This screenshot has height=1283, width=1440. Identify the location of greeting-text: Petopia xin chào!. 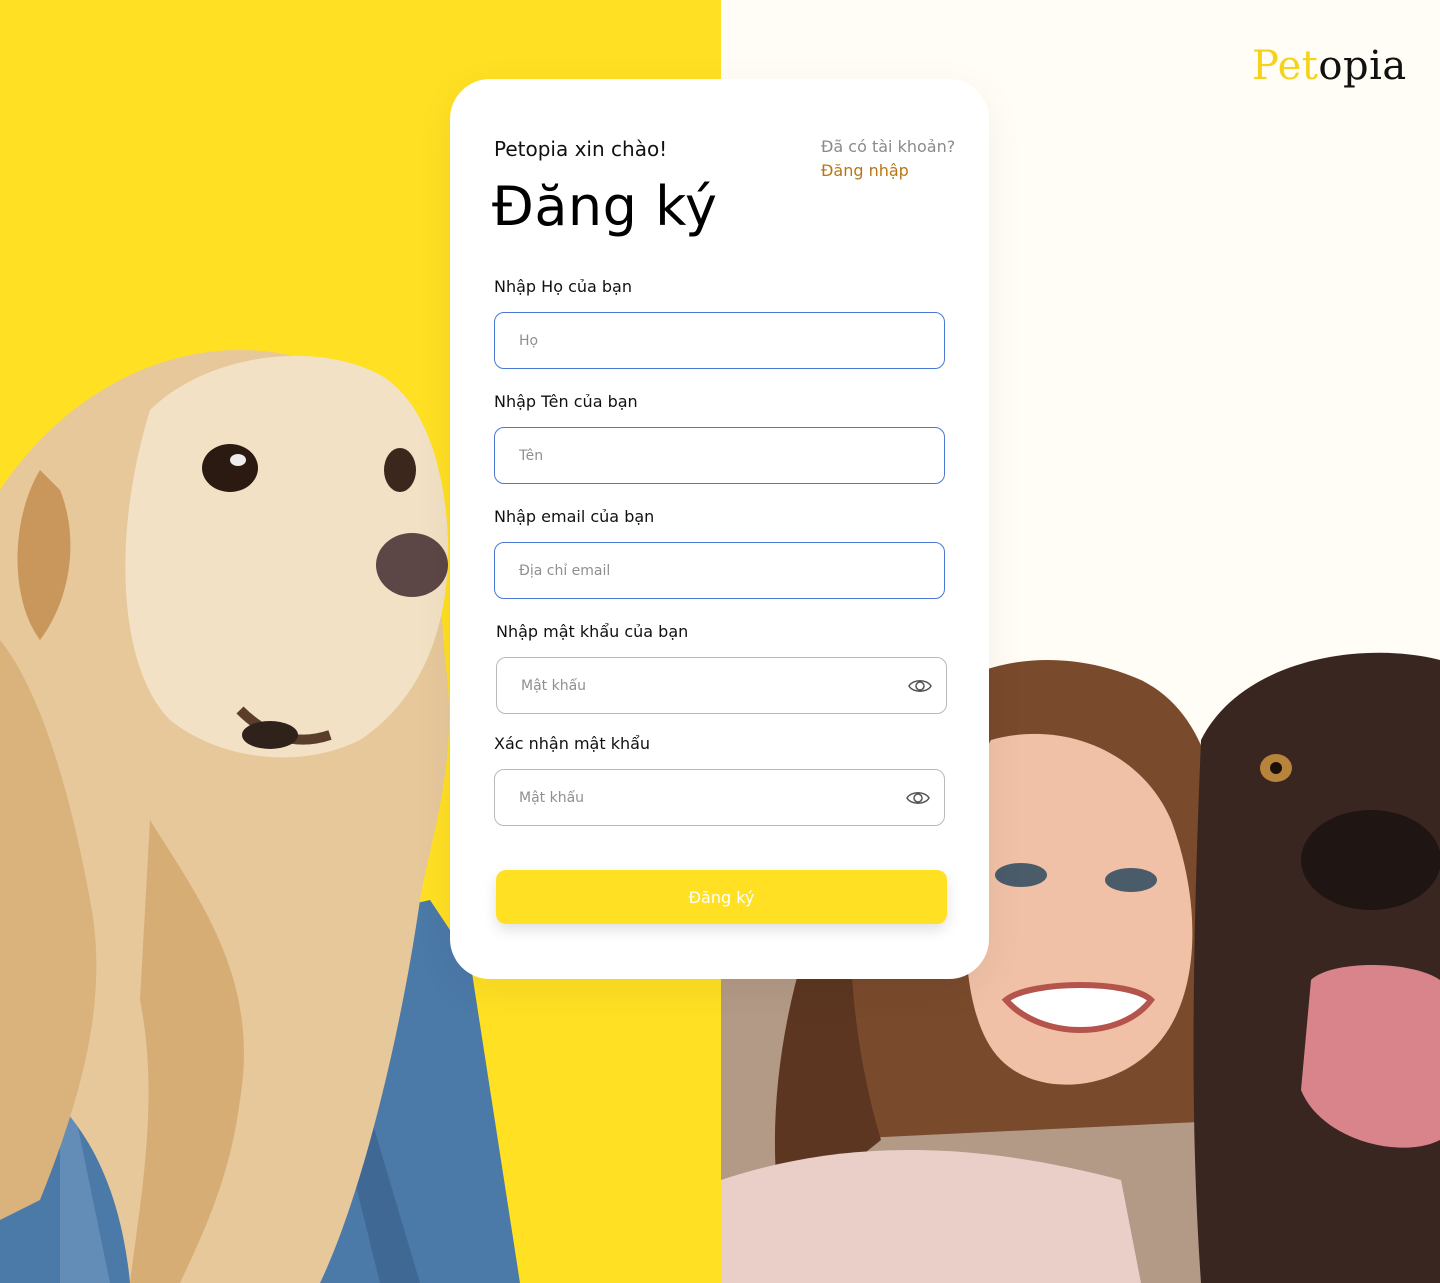
(581, 149).